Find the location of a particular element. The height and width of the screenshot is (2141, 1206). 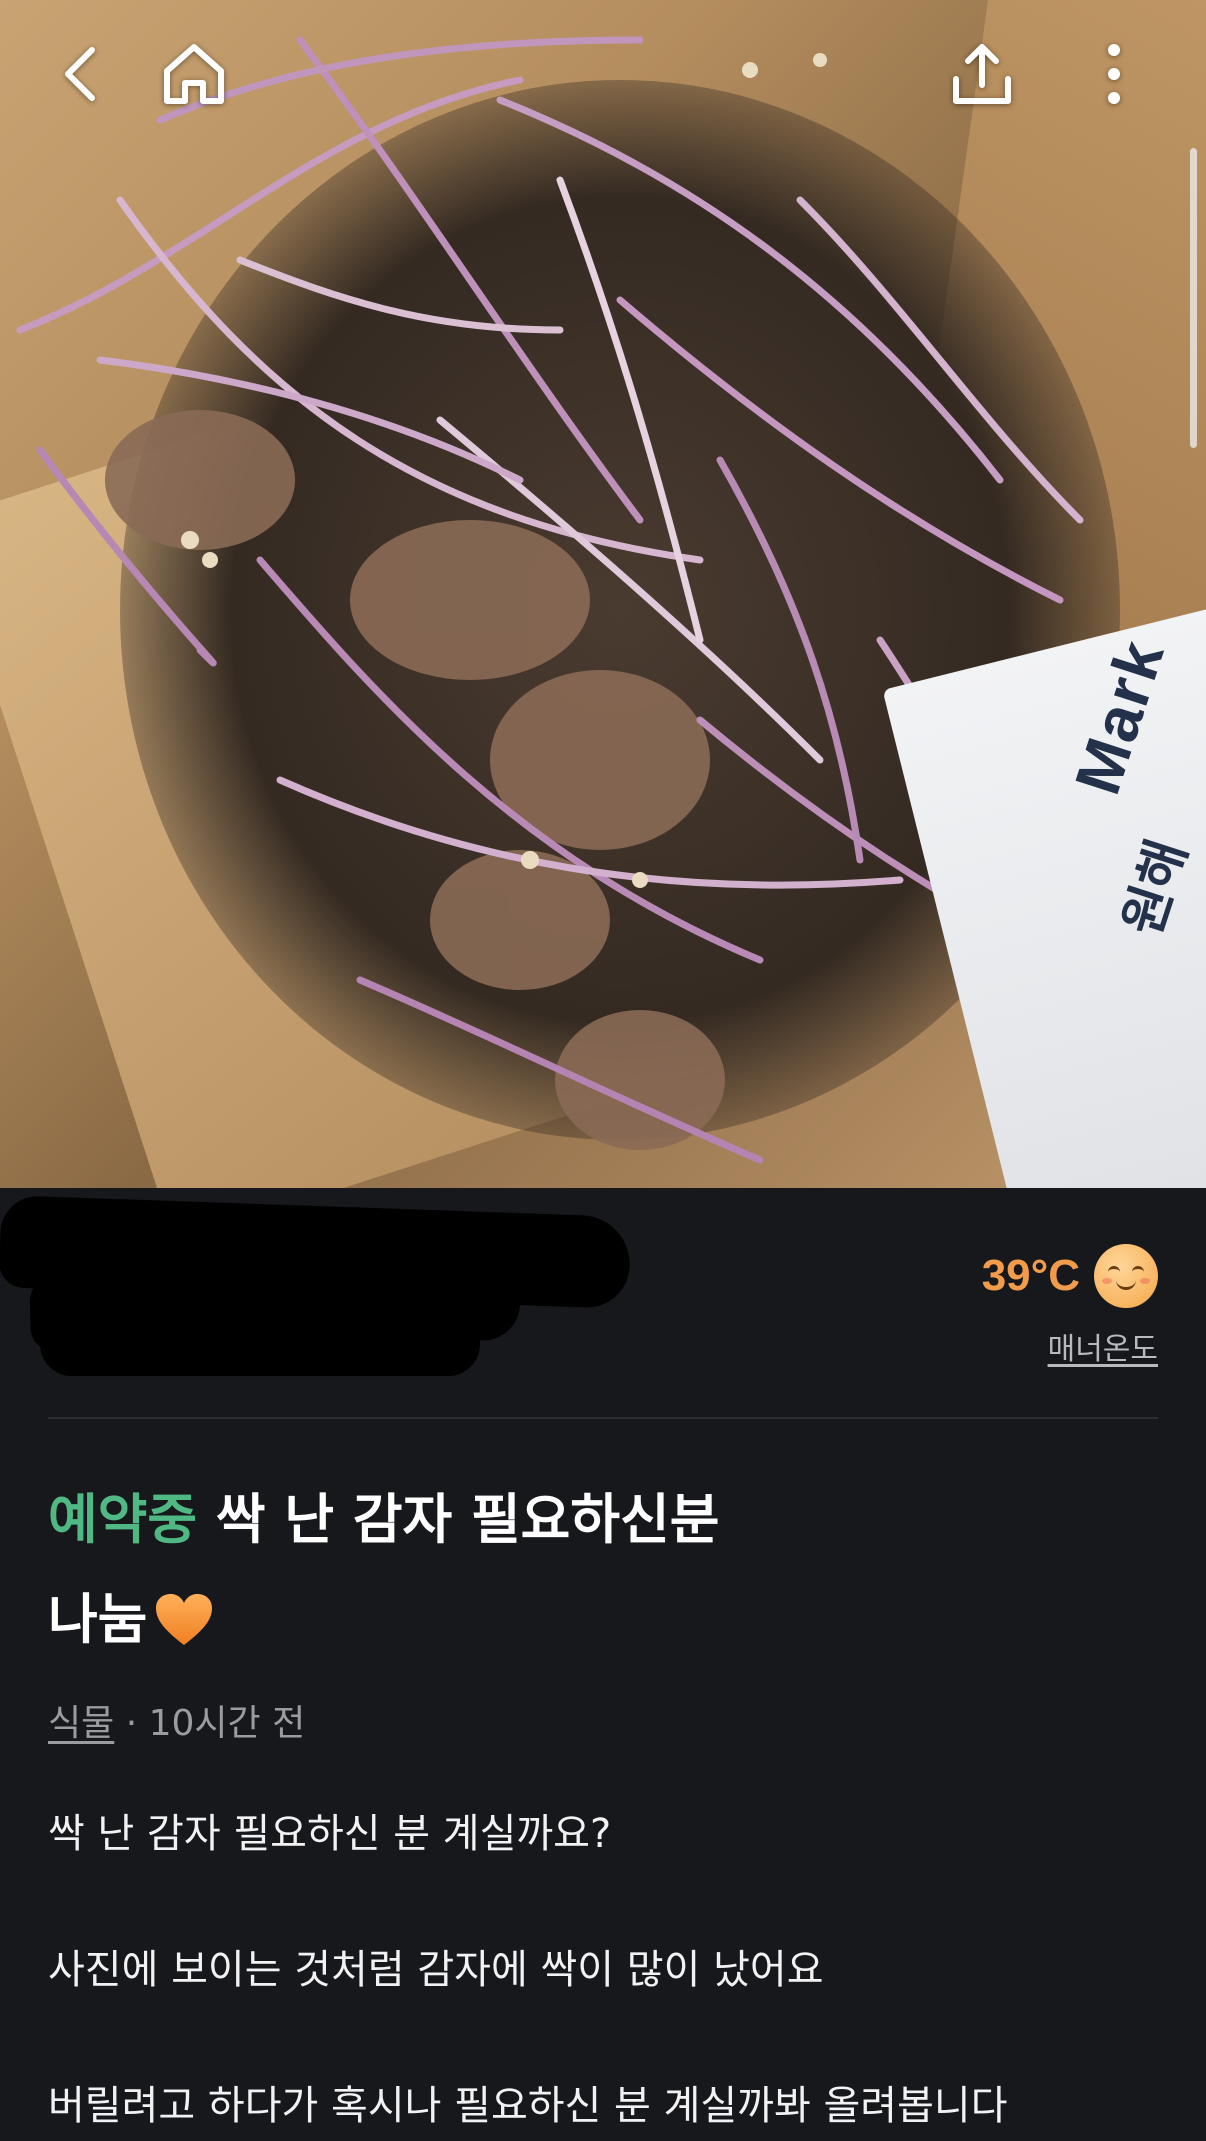

scroll-indicator is located at coordinates (1193, 298).